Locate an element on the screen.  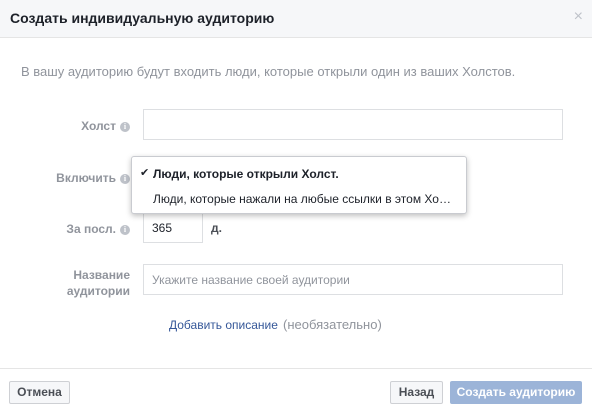
create-audience-button: Создать аудиторию is located at coordinates (516, 392).